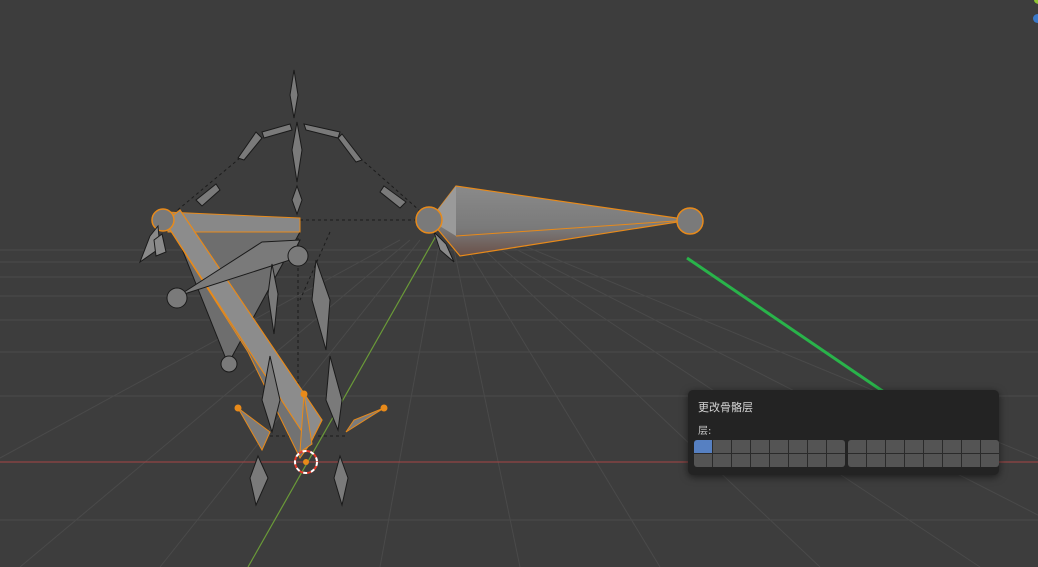 The image size is (1038, 567). What do you see at coordinates (725, 407) in the screenshot?
I see `panel-title: 更改骨骼层` at bounding box center [725, 407].